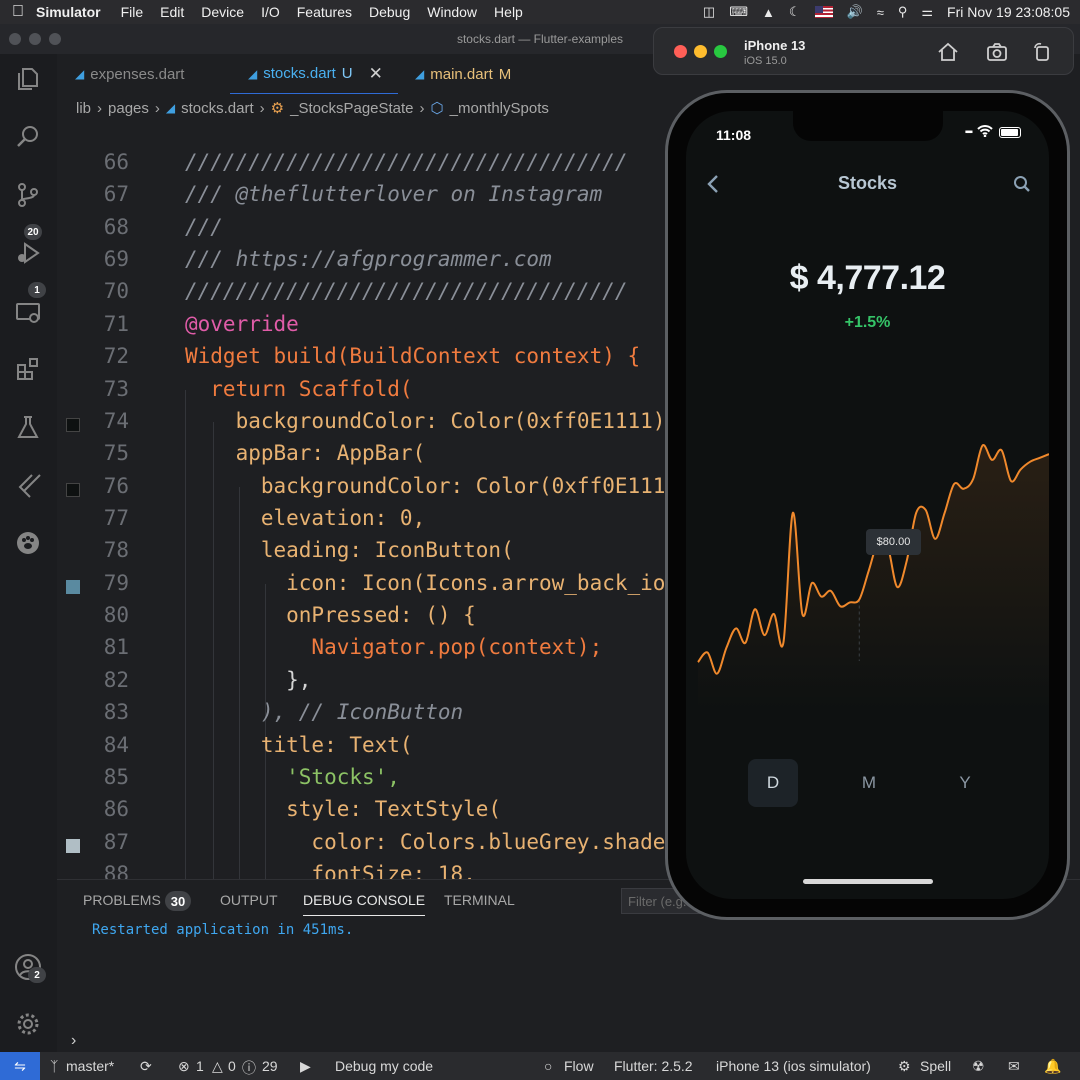  Describe the element at coordinates (324, 12) in the screenshot. I see `menu-features: Features` at that location.